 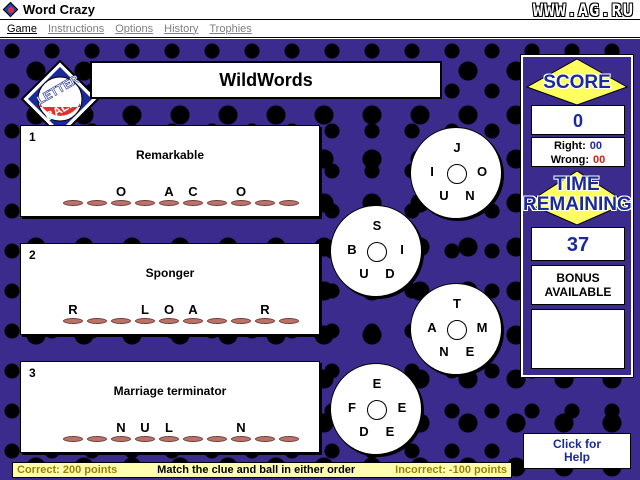 What do you see at coordinates (578, 278) in the screenshot?
I see `bonus-line1: BONUS` at bounding box center [578, 278].